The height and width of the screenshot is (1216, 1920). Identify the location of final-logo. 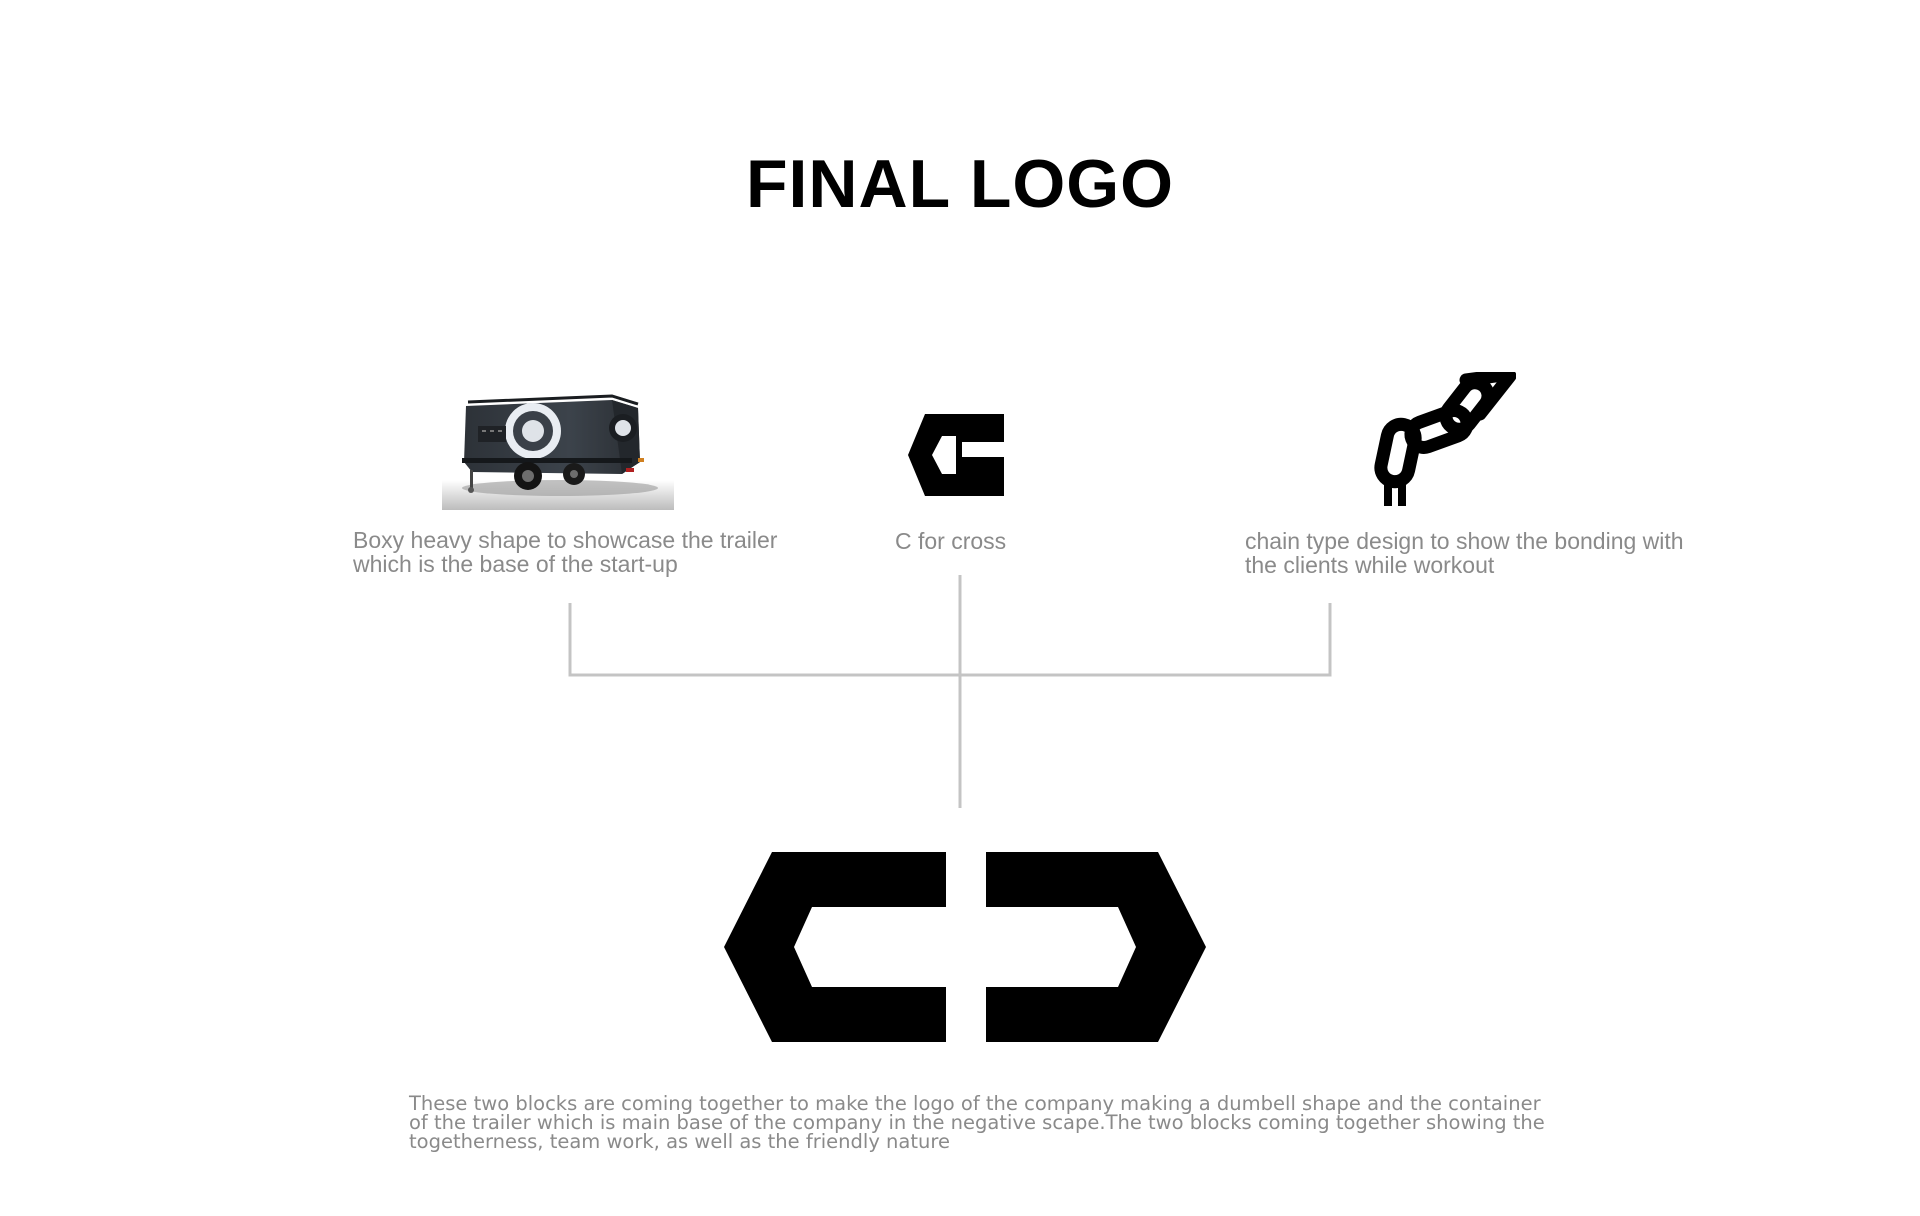
(965, 947).